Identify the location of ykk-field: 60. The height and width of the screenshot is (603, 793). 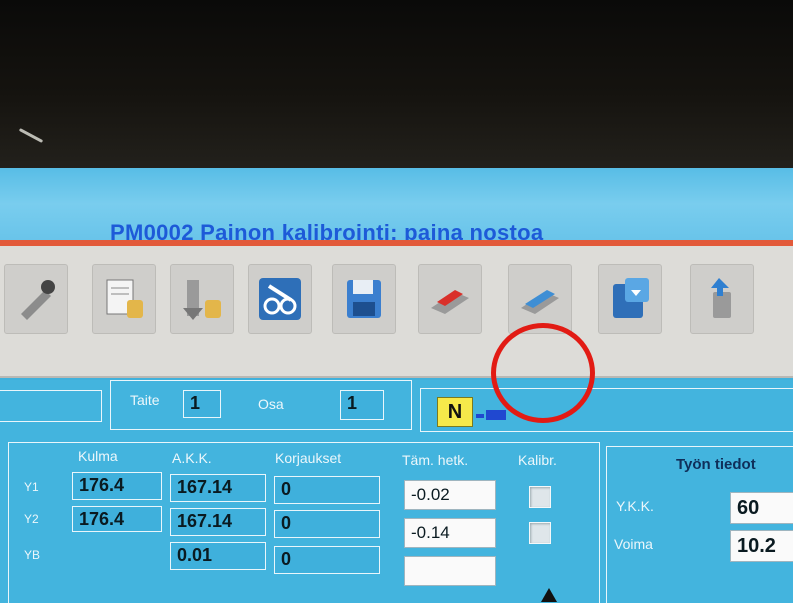
(761, 508).